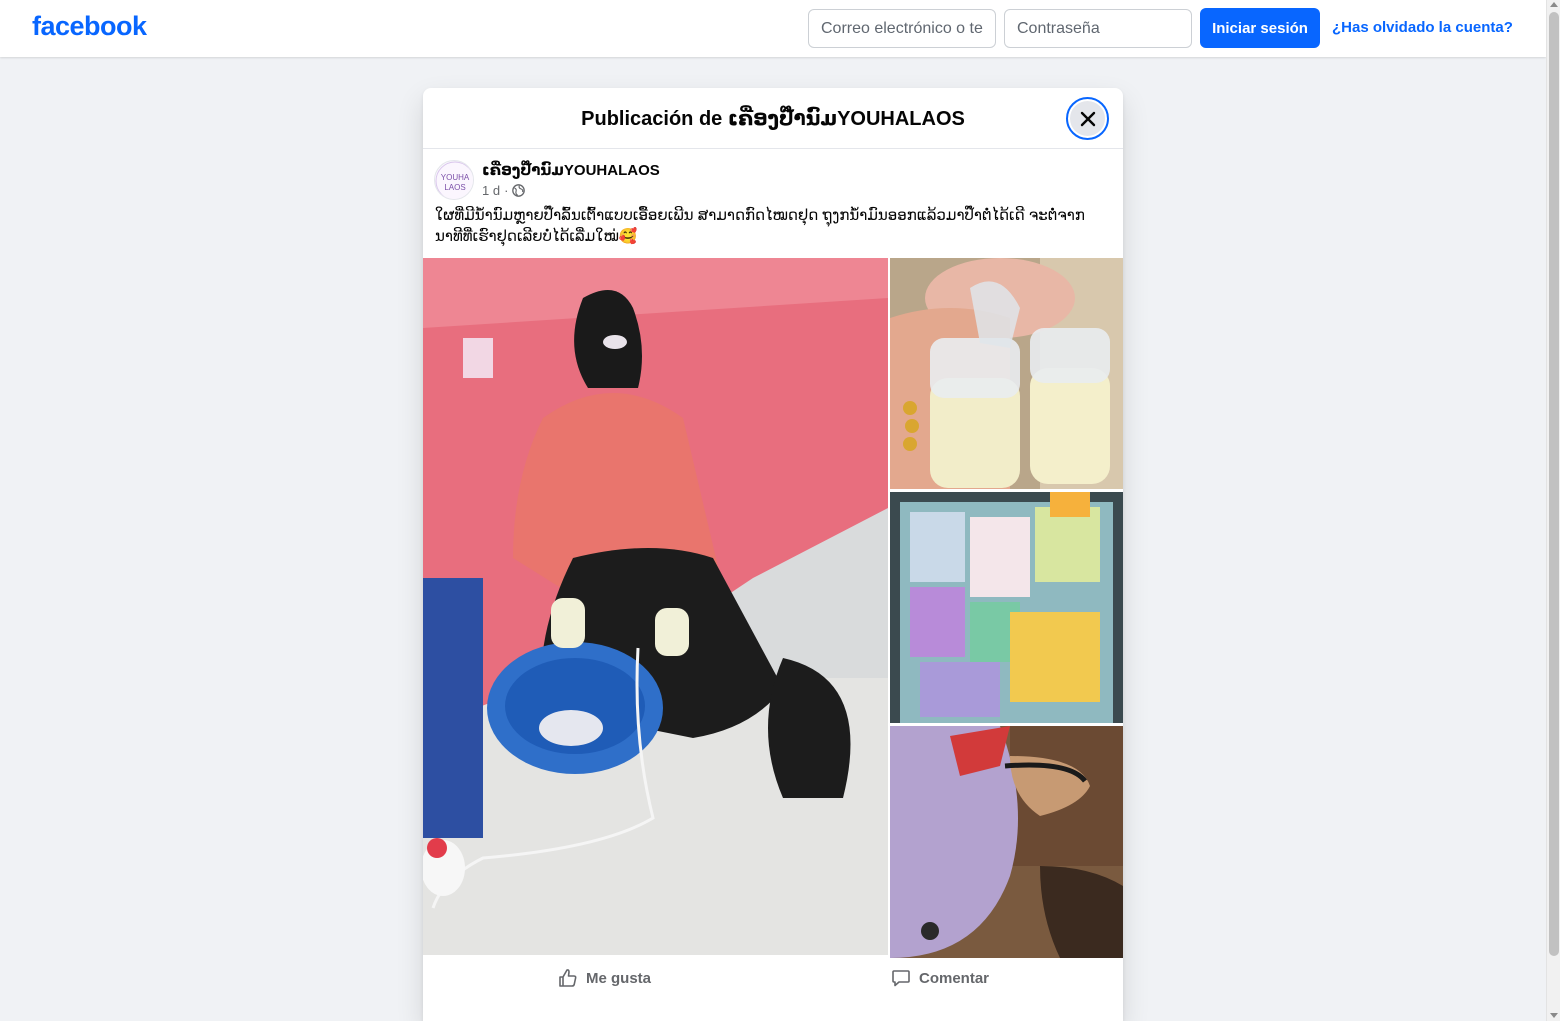 The image size is (1560, 1021). Describe the element at coordinates (519, 190) in the screenshot. I see `globe-icon` at that location.